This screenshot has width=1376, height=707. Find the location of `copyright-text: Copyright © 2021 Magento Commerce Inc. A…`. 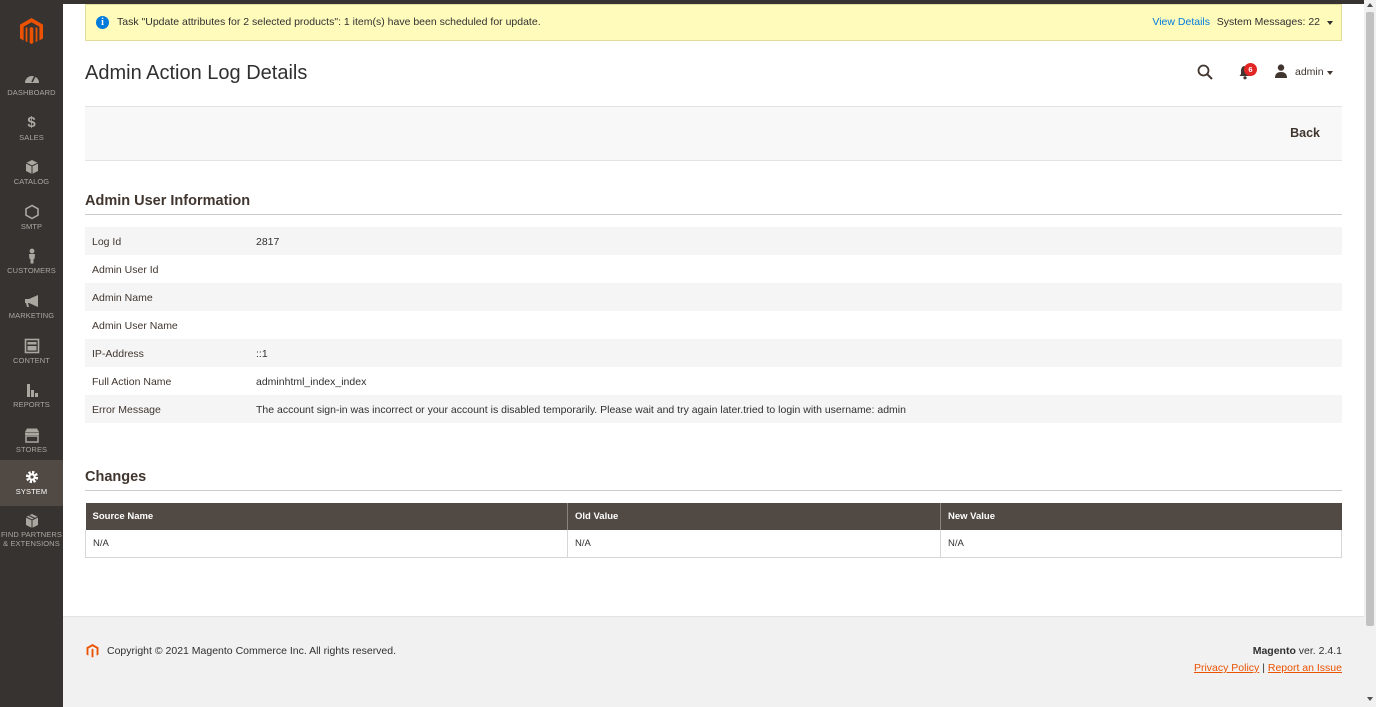

copyright-text: Copyright © 2021 Magento Commerce Inc. A… is located at coordinates (252, 651).